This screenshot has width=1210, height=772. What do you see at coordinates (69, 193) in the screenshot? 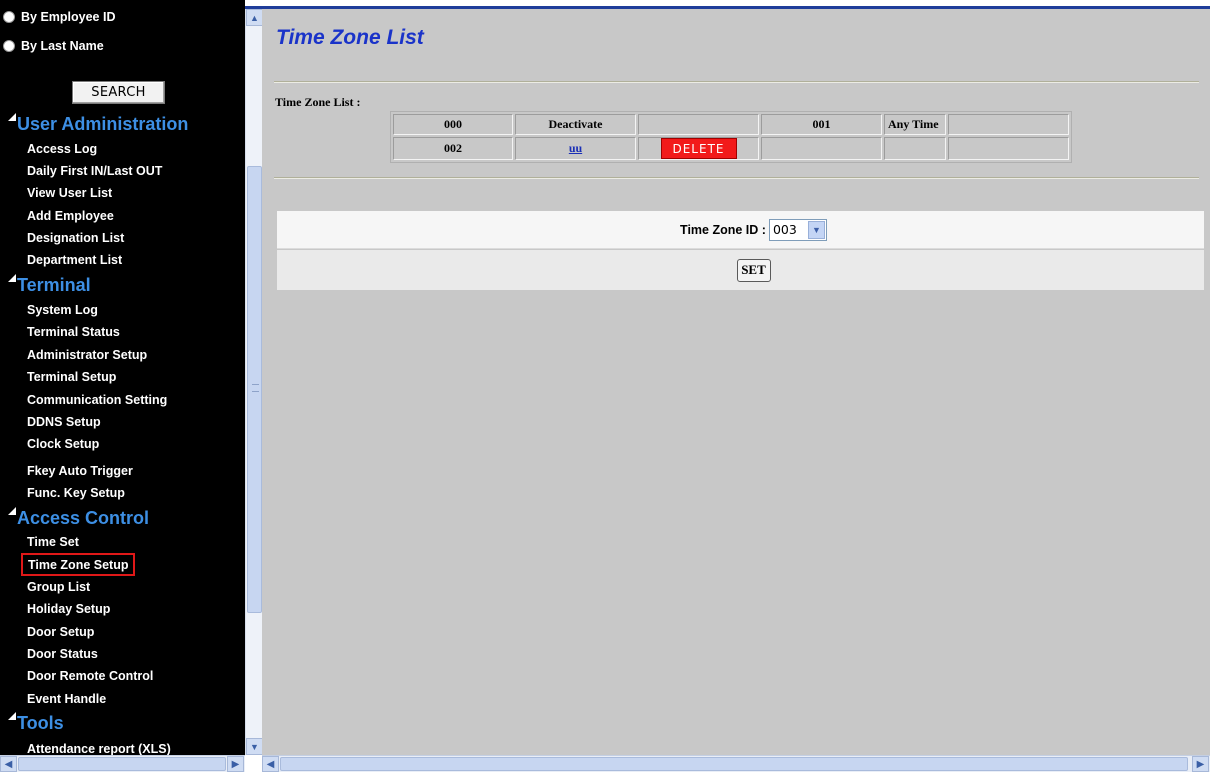
I see `nav-view-user-list: View User List` at bounding box center [69, 193].